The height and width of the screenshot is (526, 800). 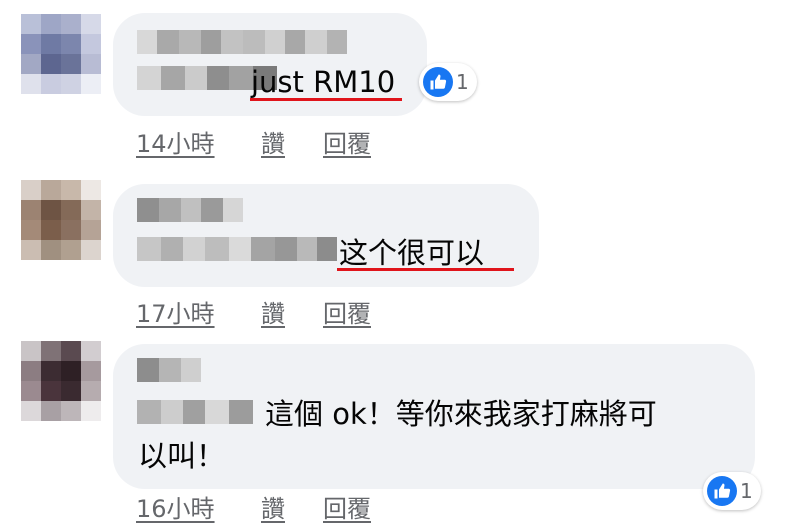 I want to click on timestamp-link: 17小時, so click(x=175, y=311).